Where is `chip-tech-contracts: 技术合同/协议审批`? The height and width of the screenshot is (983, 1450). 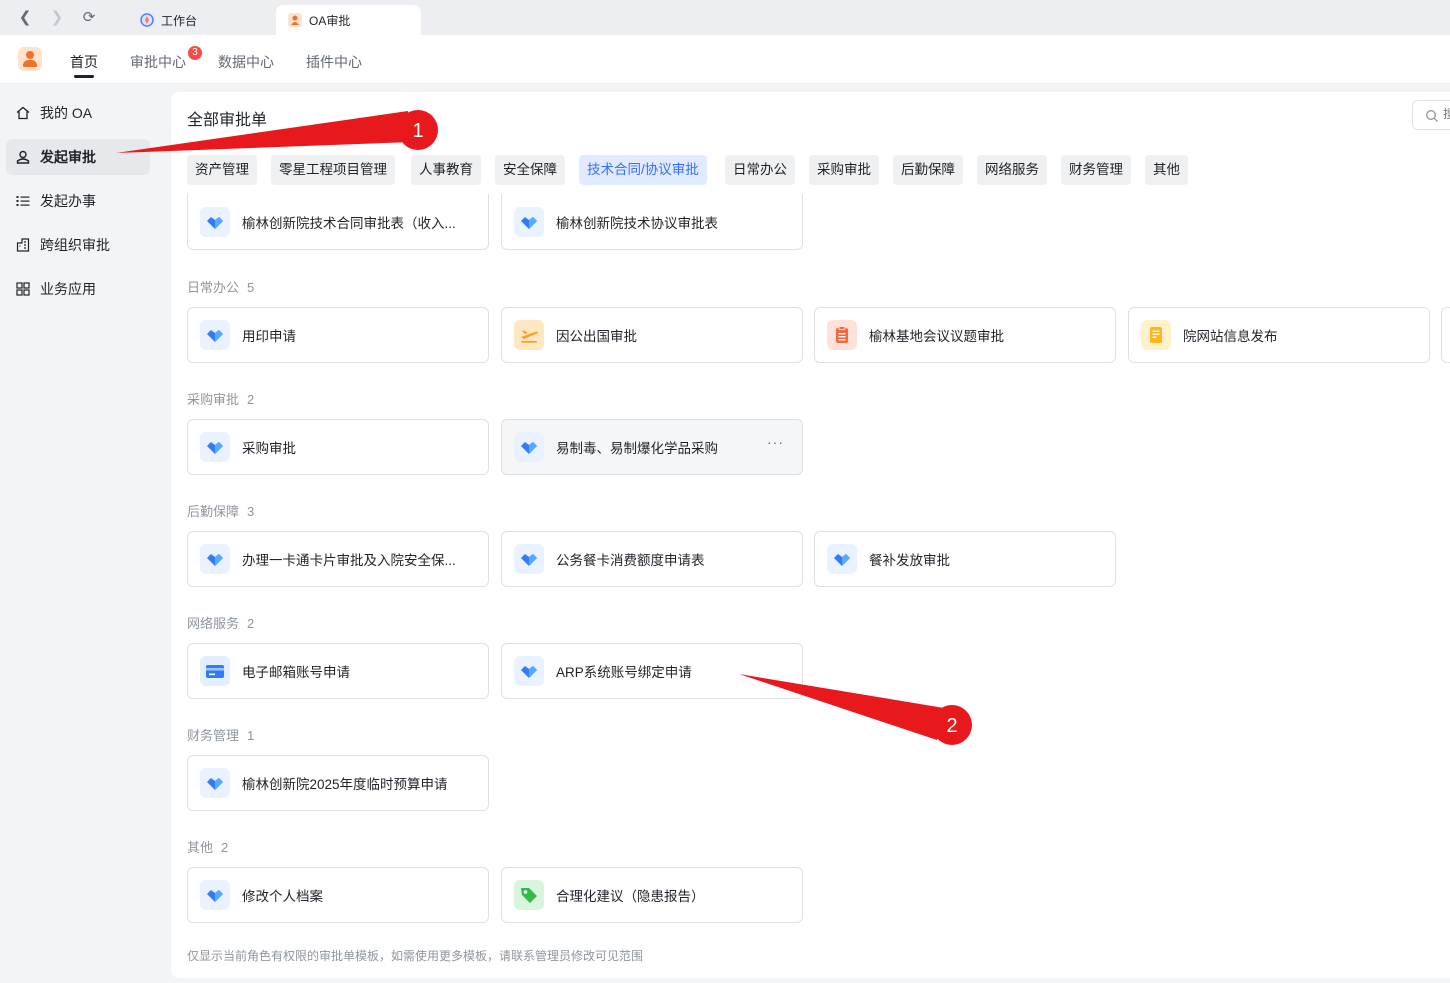 chip-tech-contracts: 技术合同/协议审批 is located at coordinates (643, 170).